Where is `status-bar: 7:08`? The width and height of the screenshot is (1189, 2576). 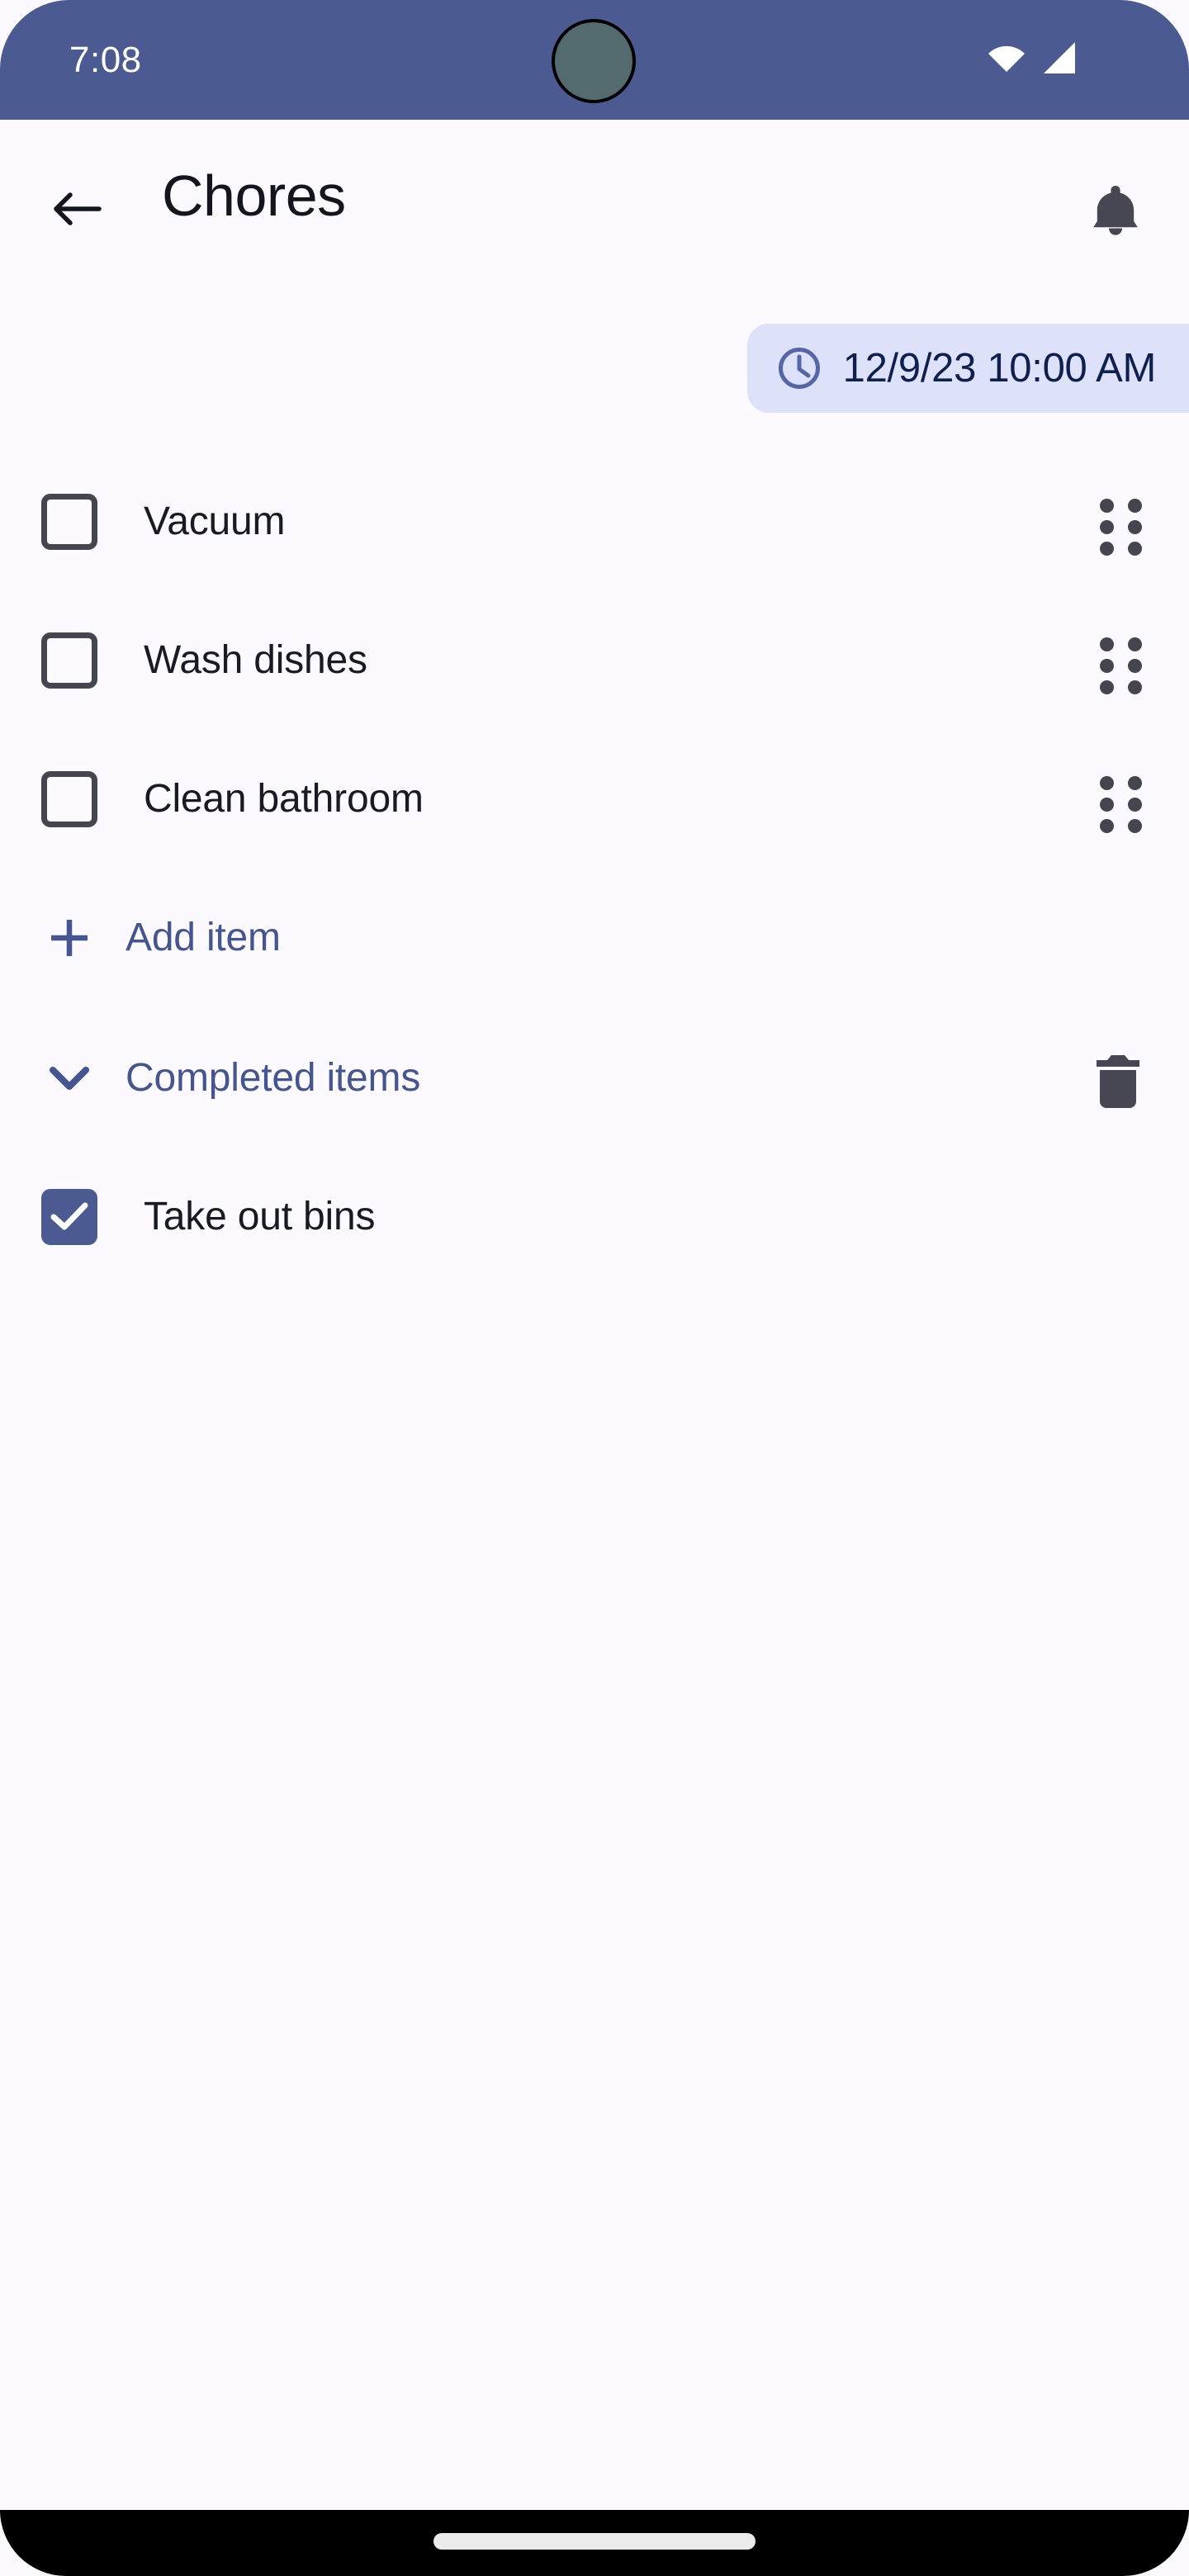 status-bar: 7:08 is located at coordinates (594, 60).